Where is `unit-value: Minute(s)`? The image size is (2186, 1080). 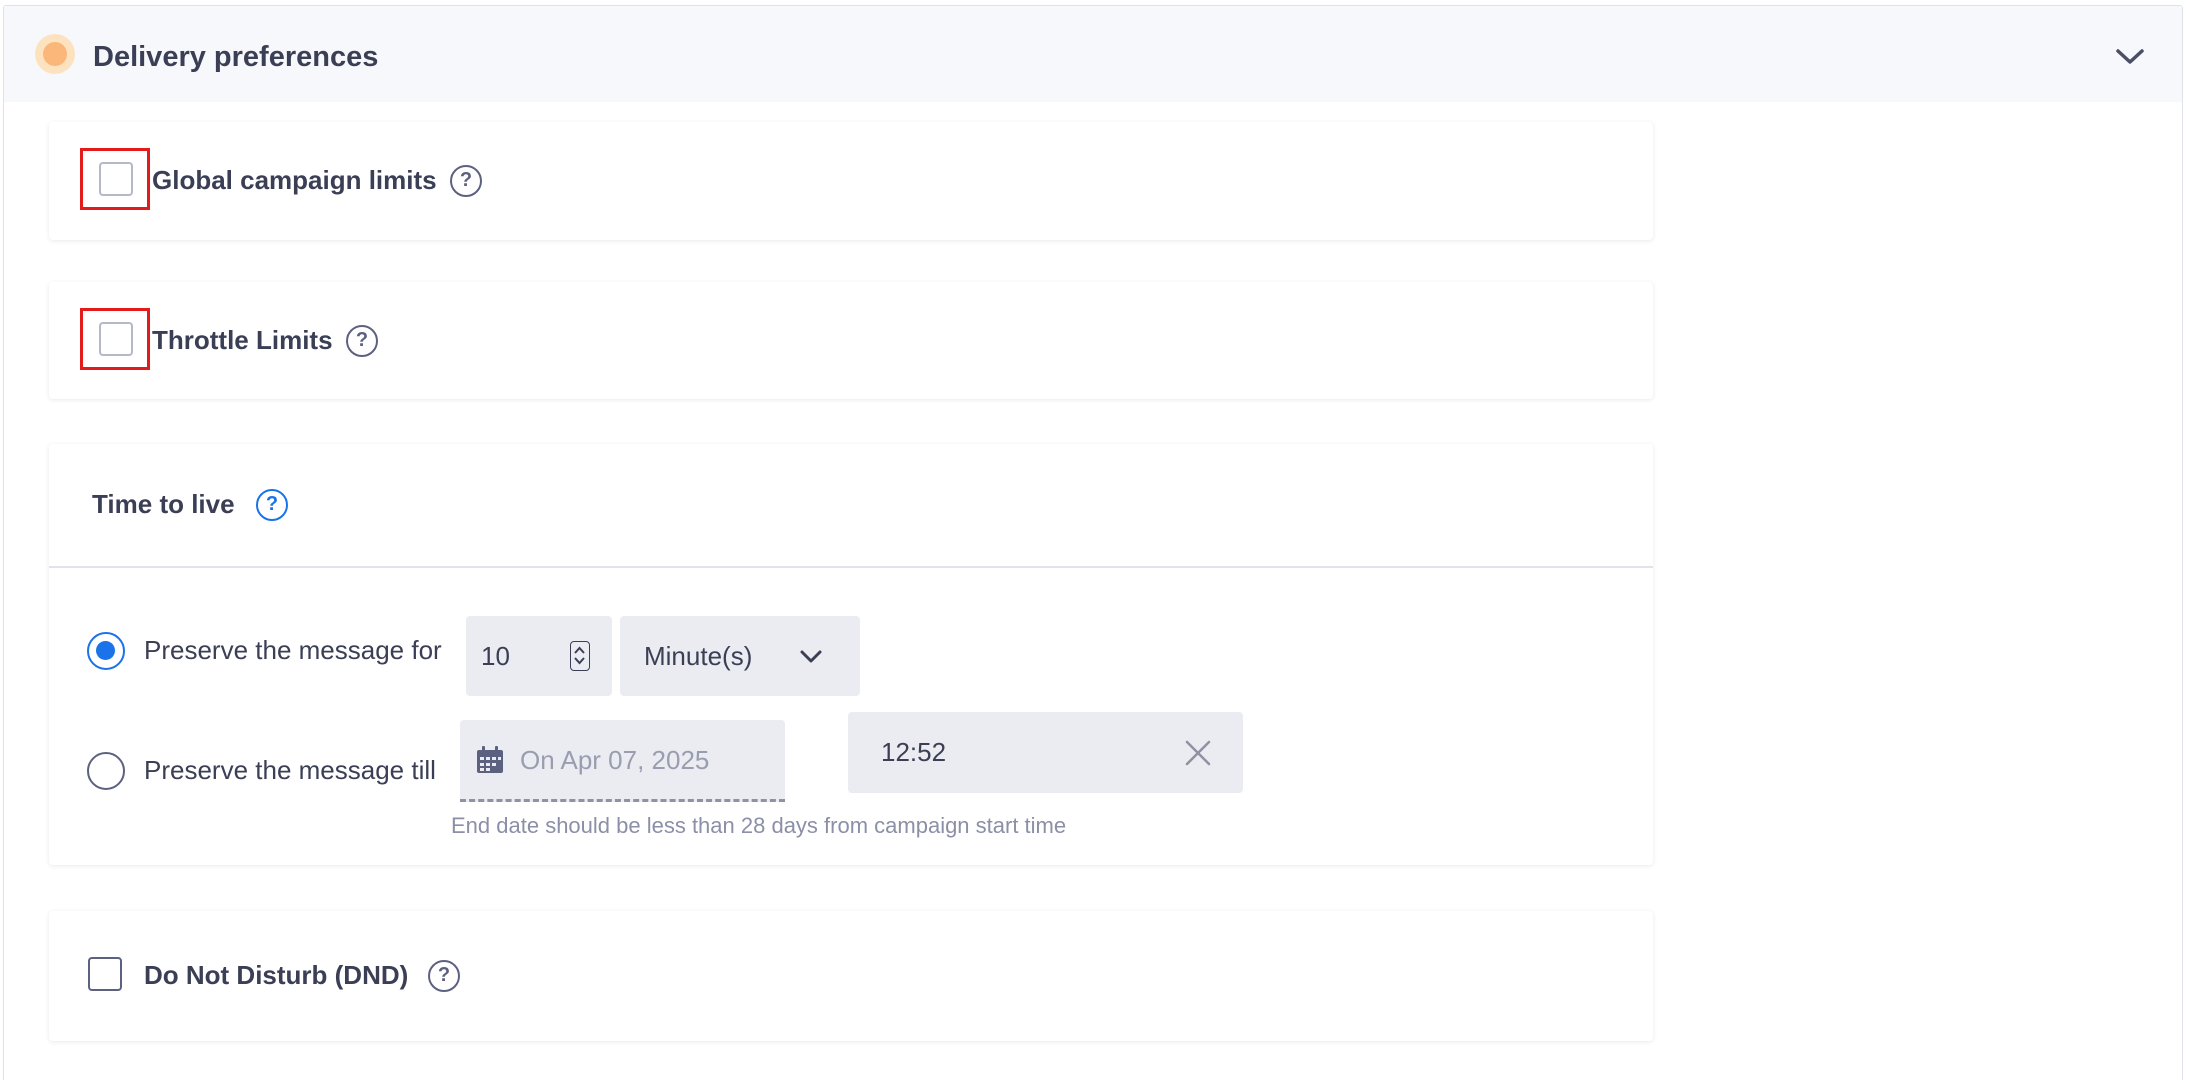
unit-value: Minute(s) is located at coordinates (698, 656).